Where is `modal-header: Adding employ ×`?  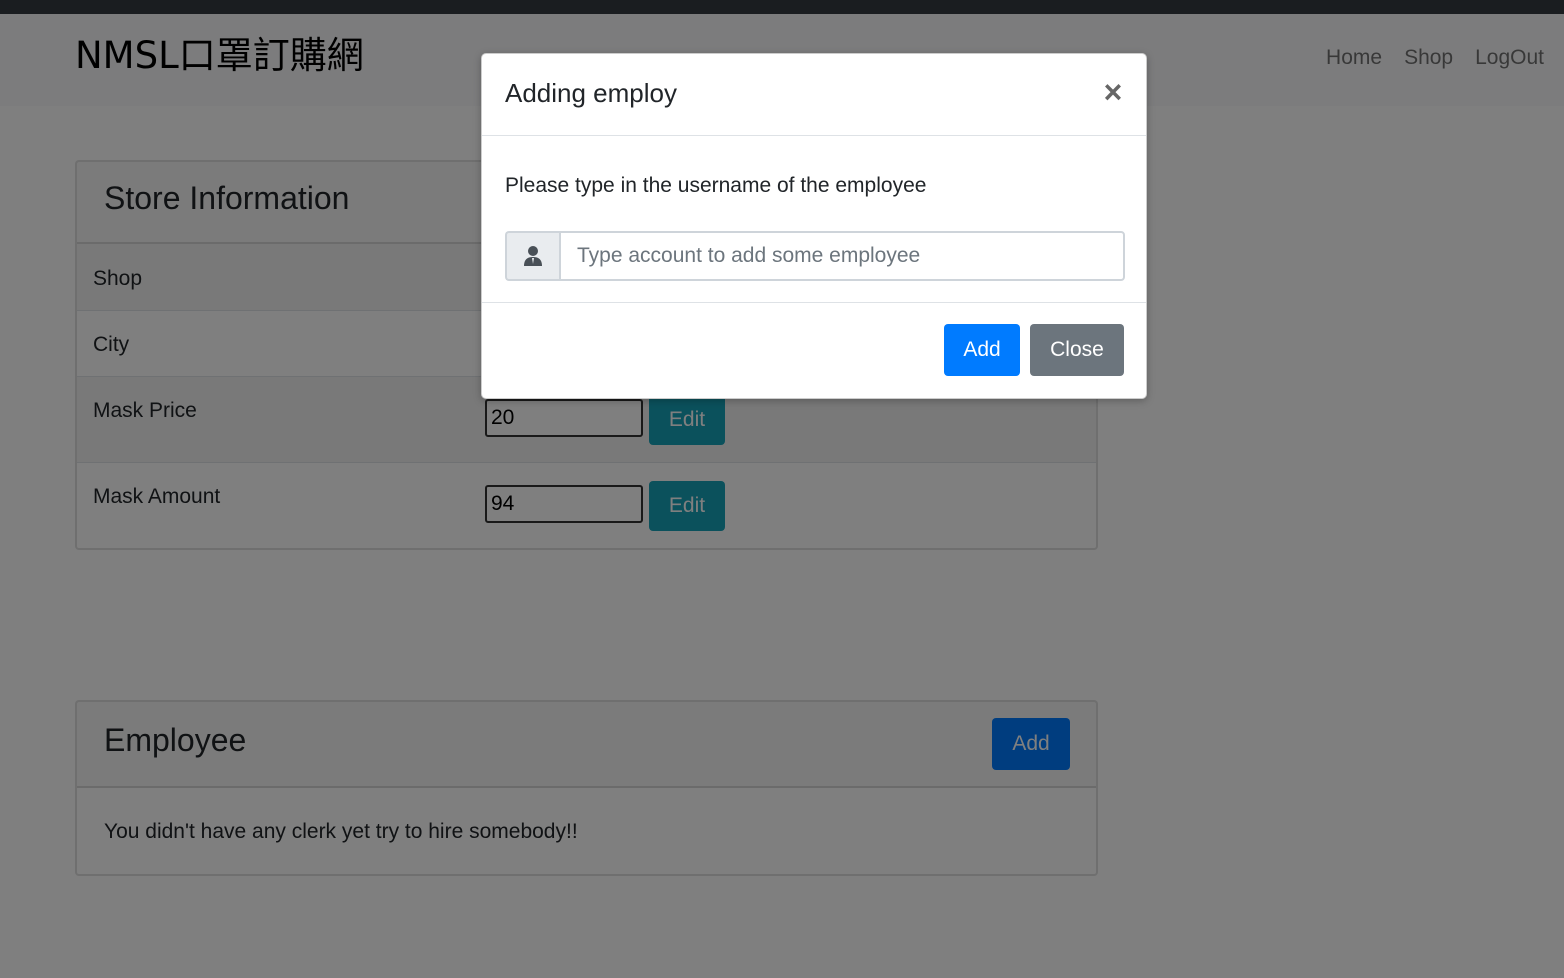
modal-header: Adding employ × is located at coordinates (814, 95).